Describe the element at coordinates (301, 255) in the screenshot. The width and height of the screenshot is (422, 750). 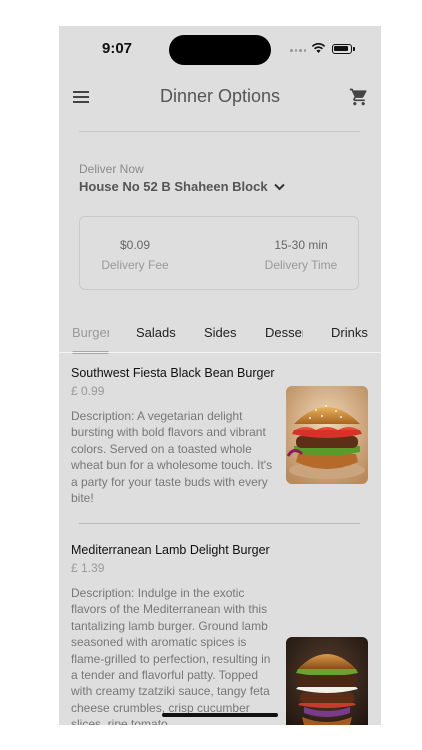
I see `delivery-time-block: 15-30 min Delivery Time` at that location.